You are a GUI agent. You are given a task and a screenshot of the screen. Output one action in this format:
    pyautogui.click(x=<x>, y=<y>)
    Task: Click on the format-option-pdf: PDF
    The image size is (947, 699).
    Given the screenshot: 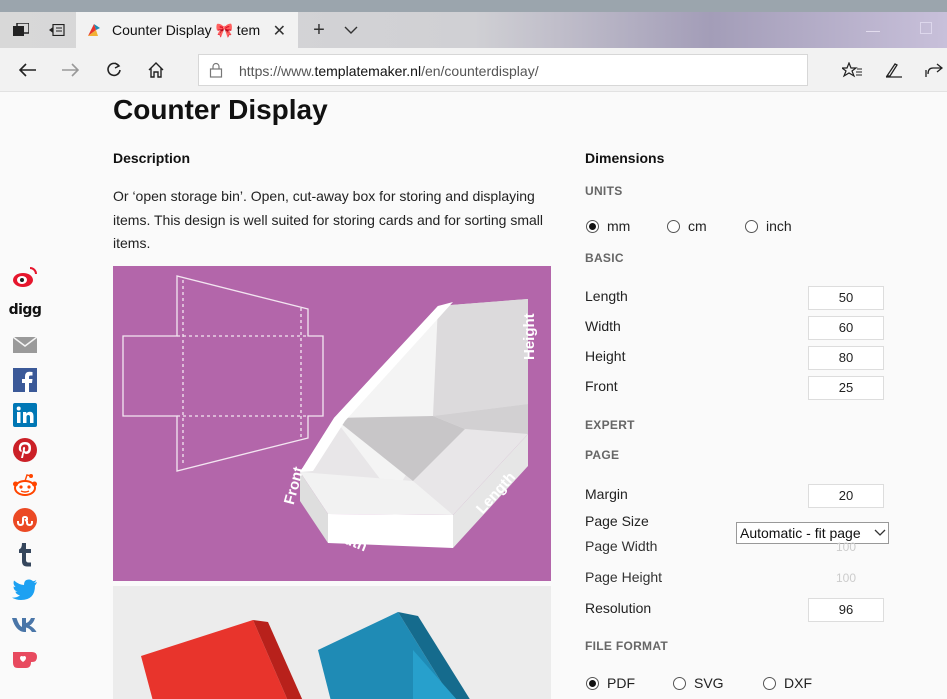 What is the action you would take?
    pyautogui.click(x=610, y=683)
    